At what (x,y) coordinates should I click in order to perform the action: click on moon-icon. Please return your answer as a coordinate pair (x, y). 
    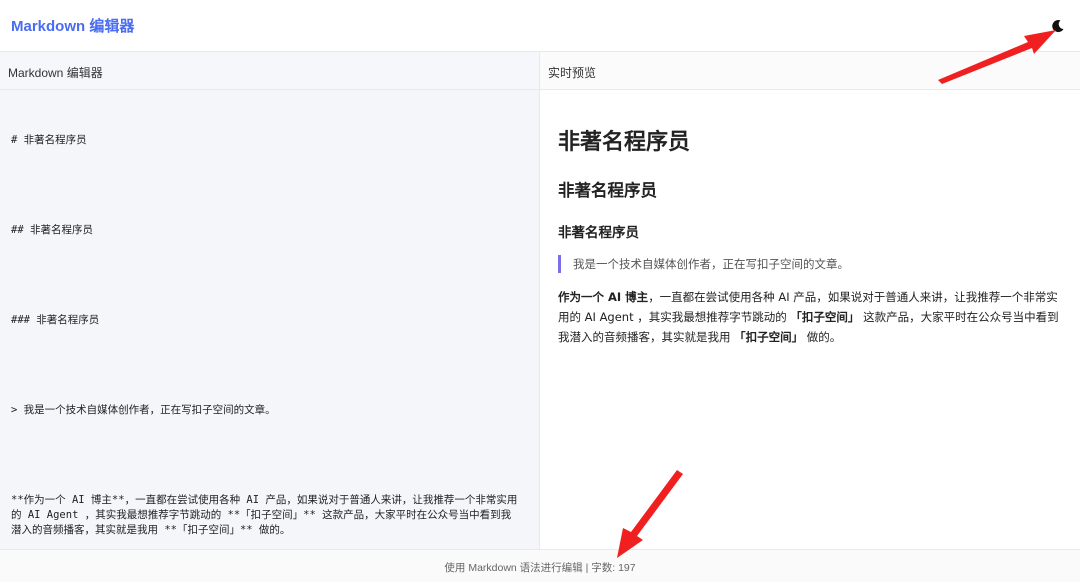
    Looking at the image, I should click on (1058, 26).